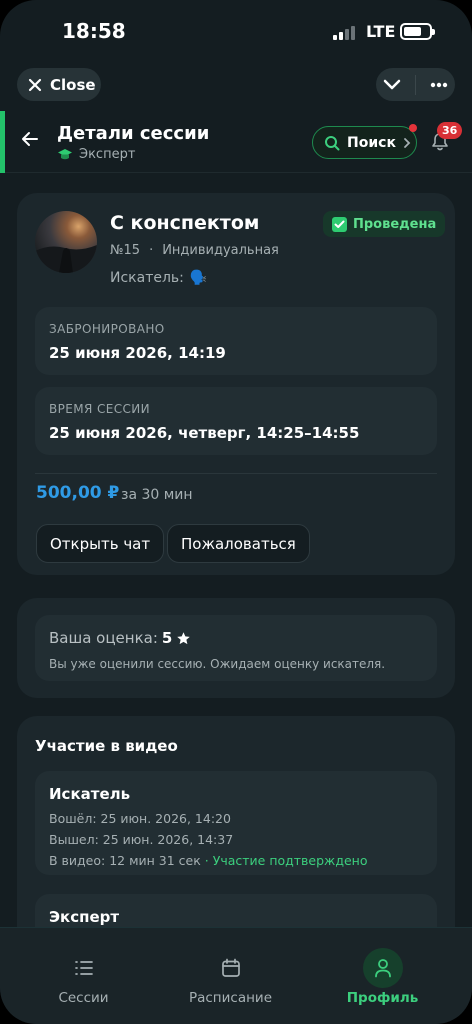  Describe the element at coordinates (413, 128) in the screenshot. I see `search-notification-dot` at that location.